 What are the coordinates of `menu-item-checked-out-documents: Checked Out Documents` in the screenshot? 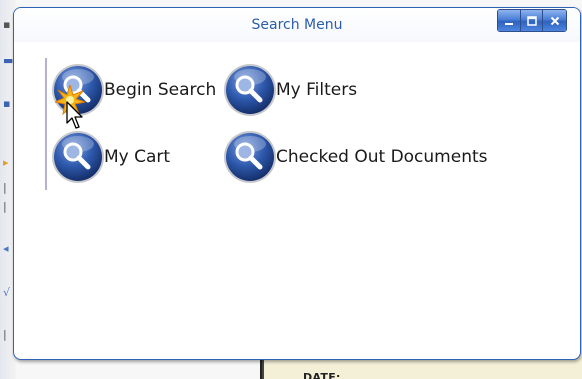 It's located at (355, 157).